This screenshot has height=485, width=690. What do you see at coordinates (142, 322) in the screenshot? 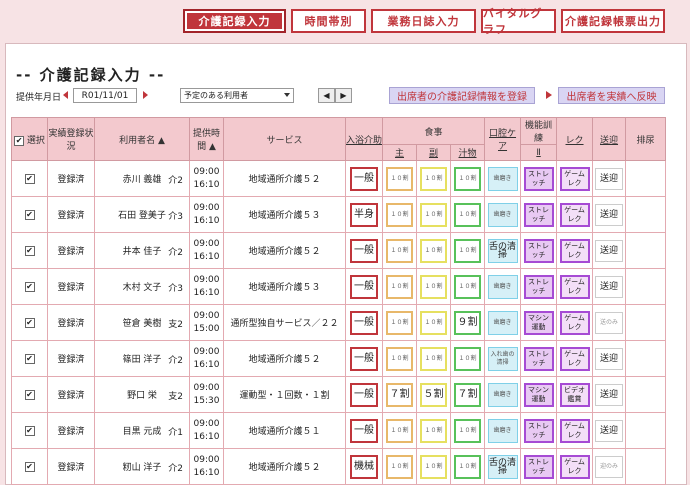
I see `row-user: 笹倉 美樹 支2` at bounding box center [142, 322].